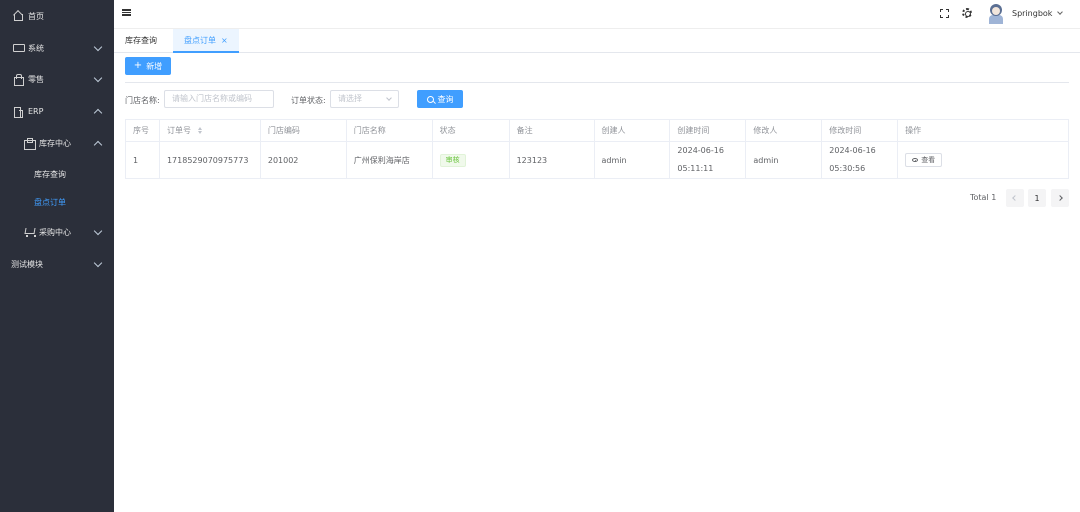 This screenshot has height=512, width=1080. I want to click on page-number-button: 1, so click(1037, 198).